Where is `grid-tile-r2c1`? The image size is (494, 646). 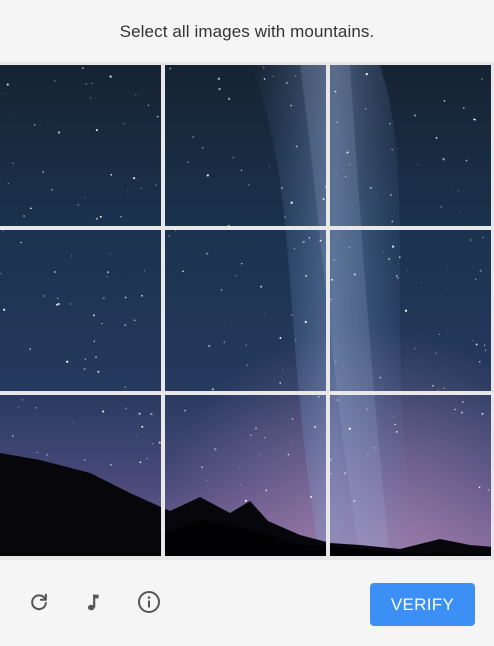
grid-tile-r2c1 is located at coordinates (80, 310).